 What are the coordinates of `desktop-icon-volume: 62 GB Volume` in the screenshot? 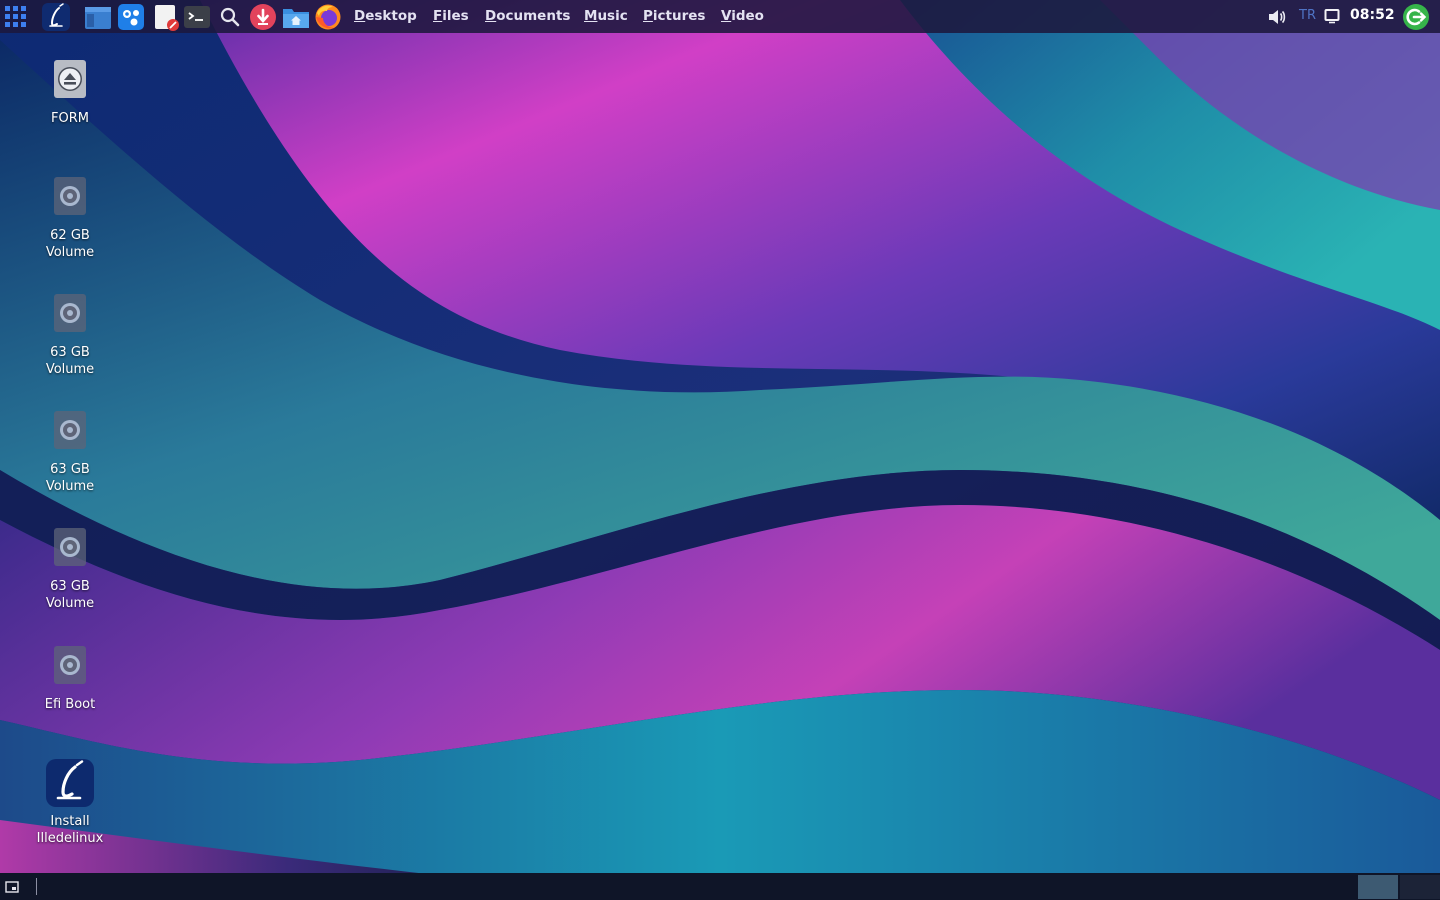 It's located at (70, 218).